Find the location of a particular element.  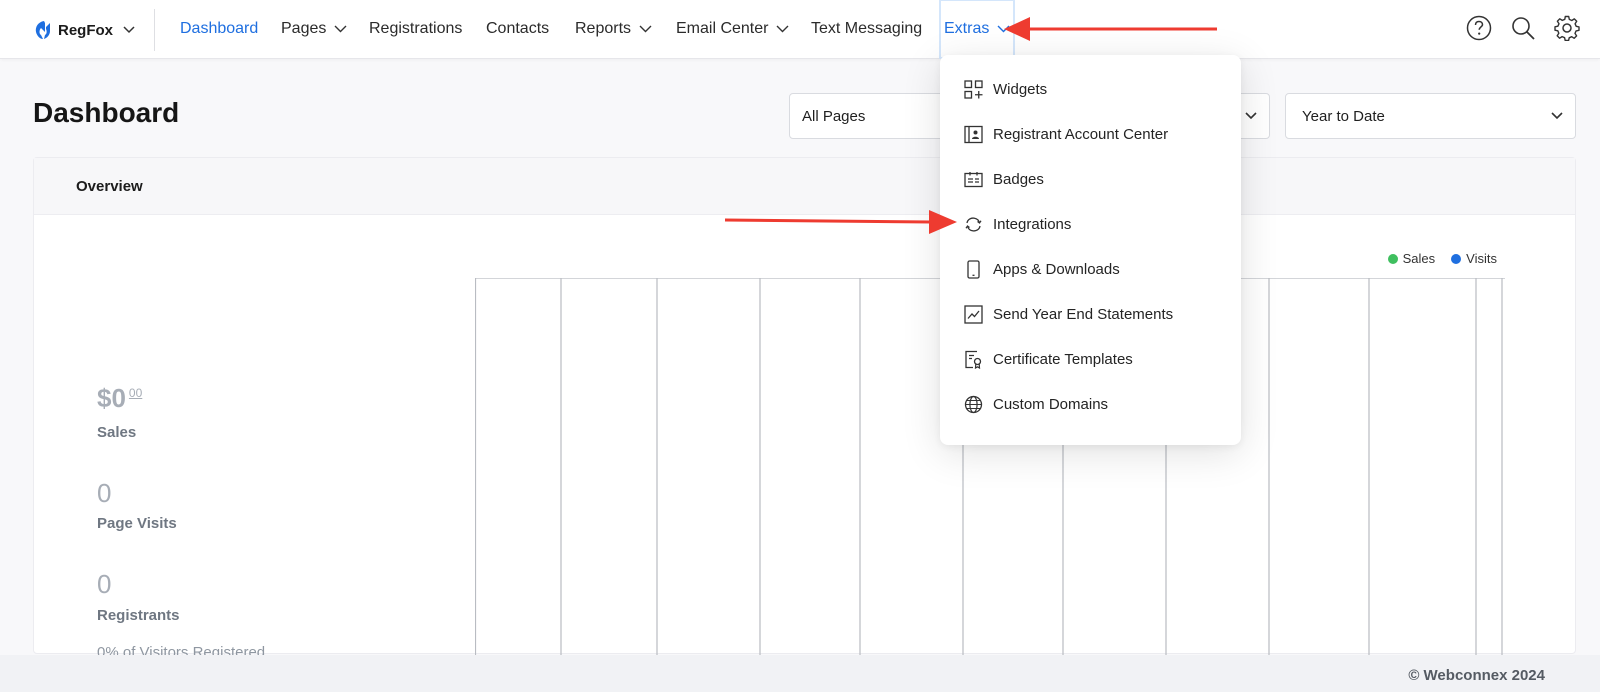

pages-select-value: All Pages is located at coordinates (834, 116).